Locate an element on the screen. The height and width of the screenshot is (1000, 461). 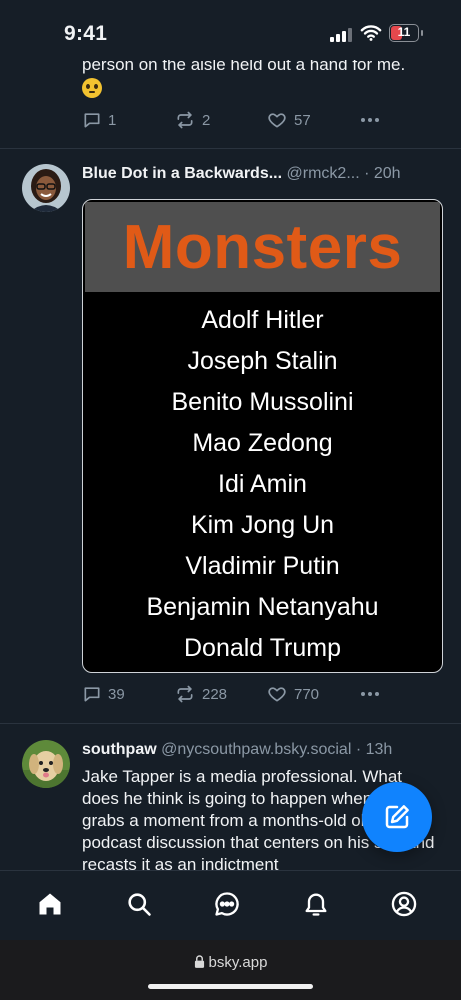
wifi-icon is located at coordinates (371, 33).